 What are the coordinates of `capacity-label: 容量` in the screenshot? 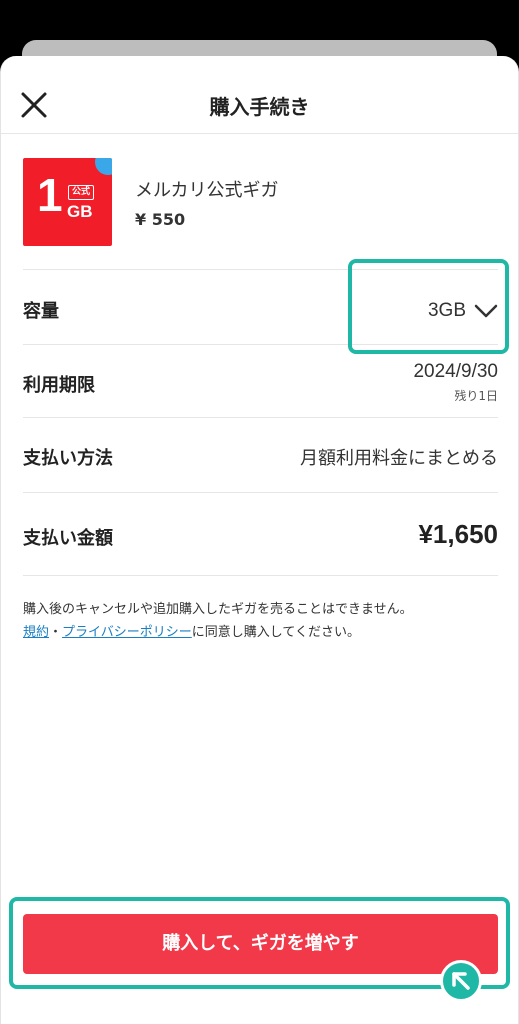 It's located at (41, 311).